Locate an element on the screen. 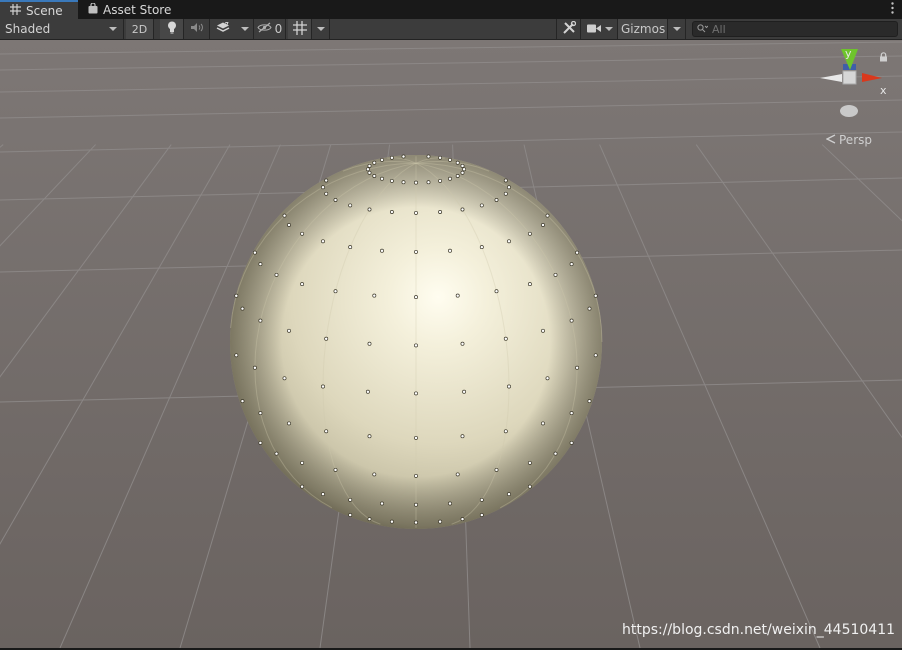 The height and width of the screenshot is (650, 902). scene-search-field is located at coordinates (795, 29).